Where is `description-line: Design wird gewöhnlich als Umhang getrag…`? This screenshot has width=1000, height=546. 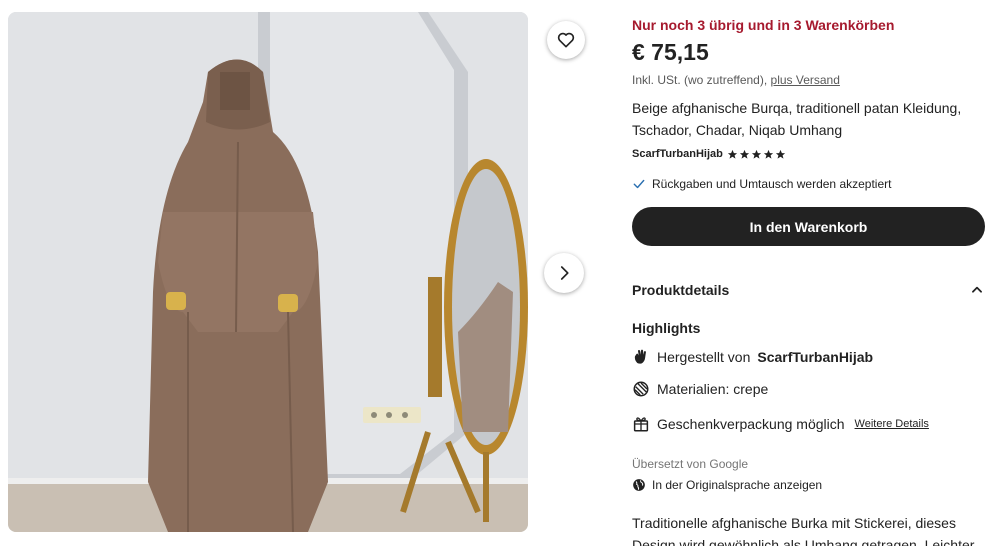 description-line: Design wird gewöhnlich als Umhang getrag… is located at coordinates (803, 541).